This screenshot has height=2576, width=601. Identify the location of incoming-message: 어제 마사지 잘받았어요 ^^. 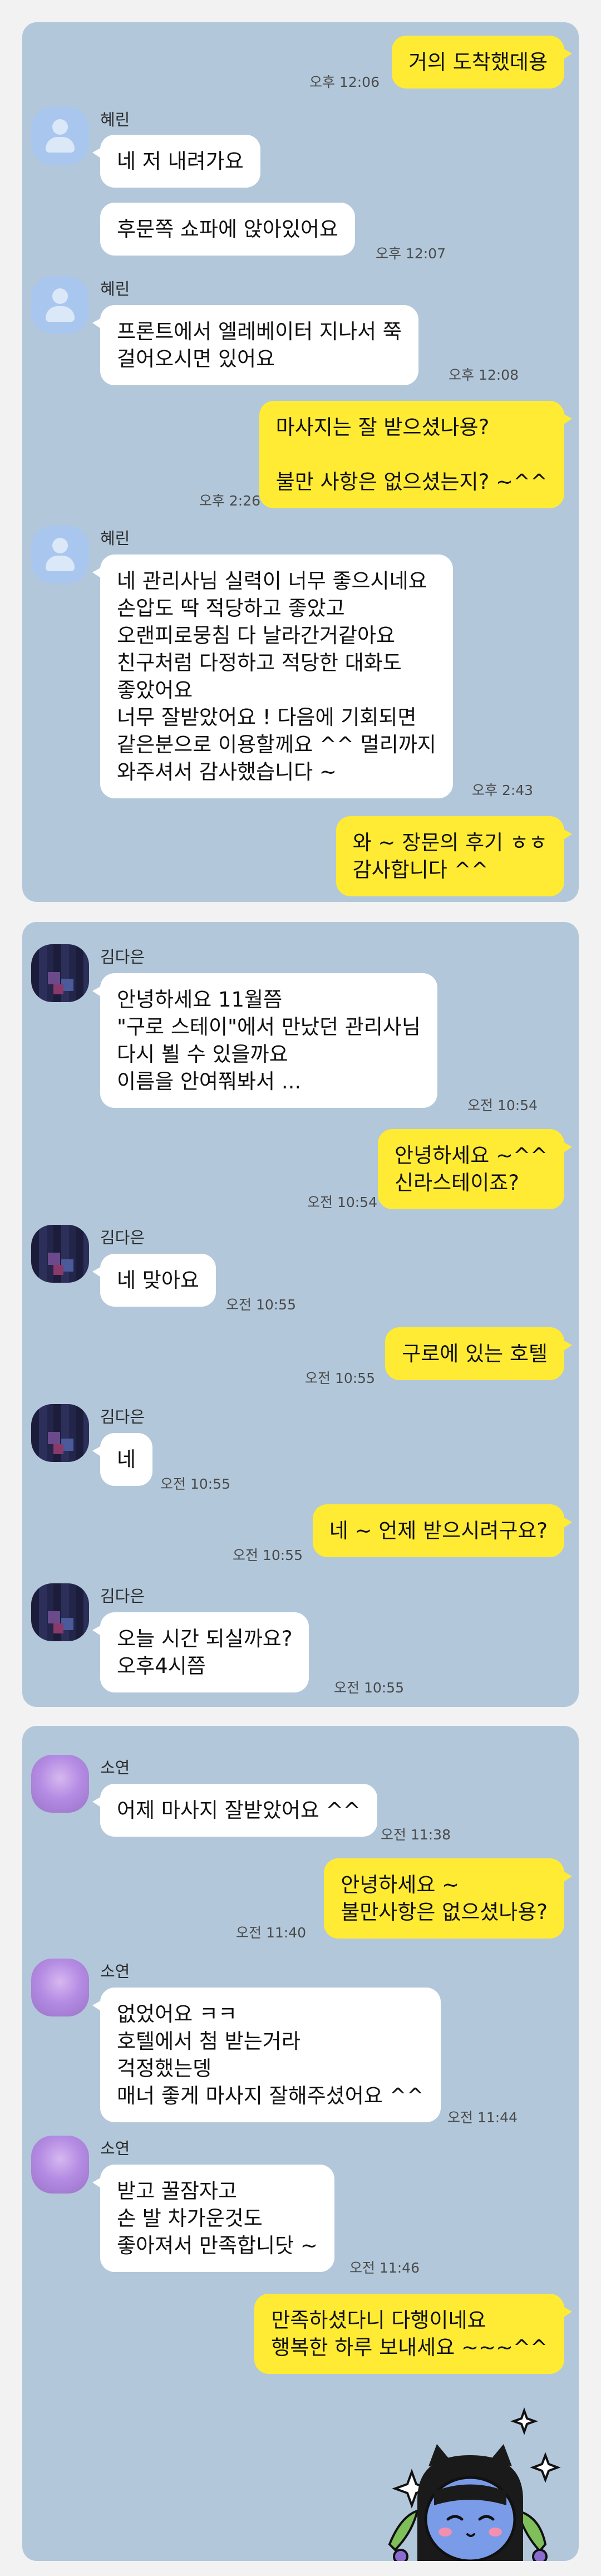
(234, 1810).